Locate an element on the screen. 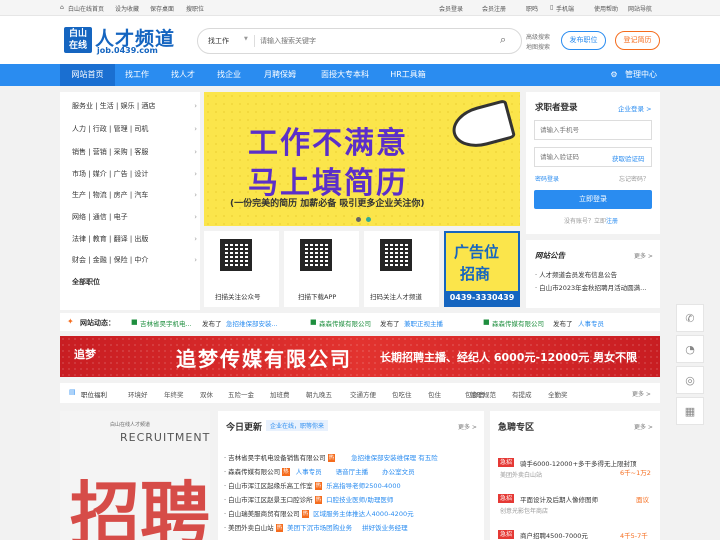 This screenshot has width=720, height=540. logo-mark: 白山 在线 is located at coordinates (78, 40).